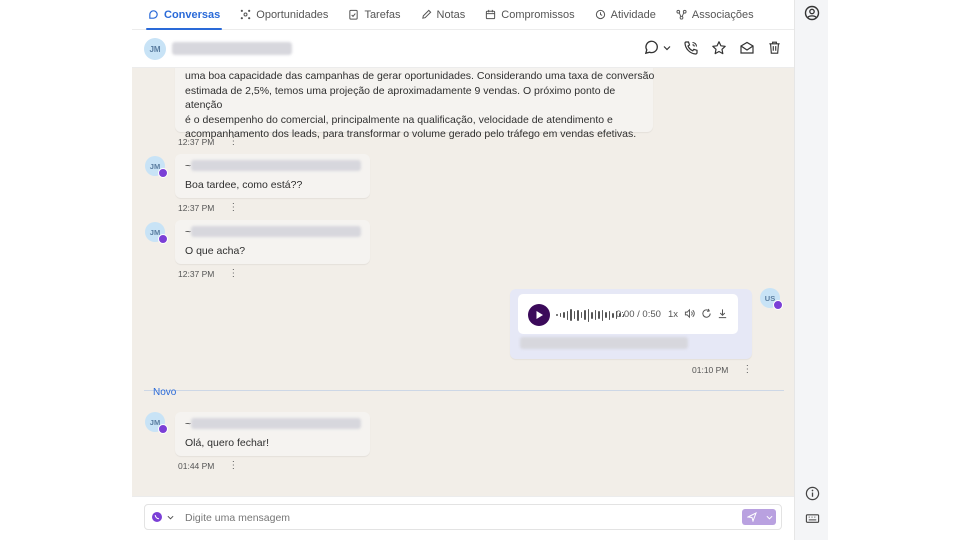 The width and height of the screenshot is (960, 540). What do you see at coordinates (710, 369) in the screenshot?
I see `message-time: 01:10 PM` at bounding box center [710, 369].